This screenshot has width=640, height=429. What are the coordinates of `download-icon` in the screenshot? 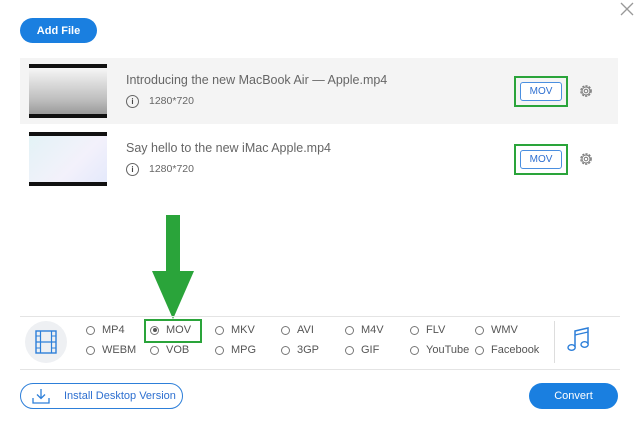 It's located at (41, 396).